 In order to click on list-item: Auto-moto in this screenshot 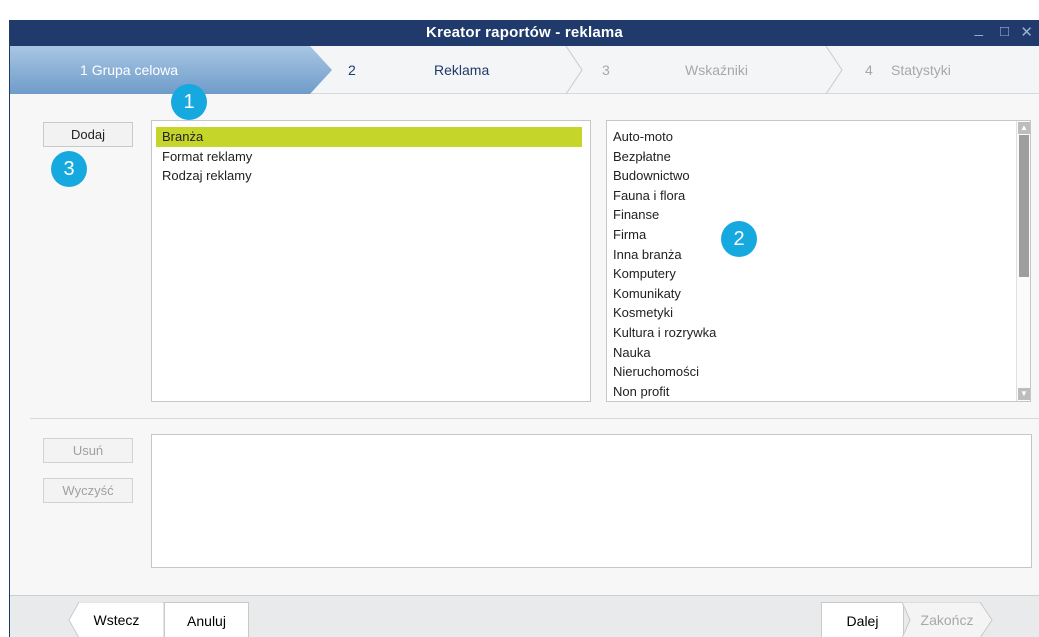, I will do `click(818, 137)`.